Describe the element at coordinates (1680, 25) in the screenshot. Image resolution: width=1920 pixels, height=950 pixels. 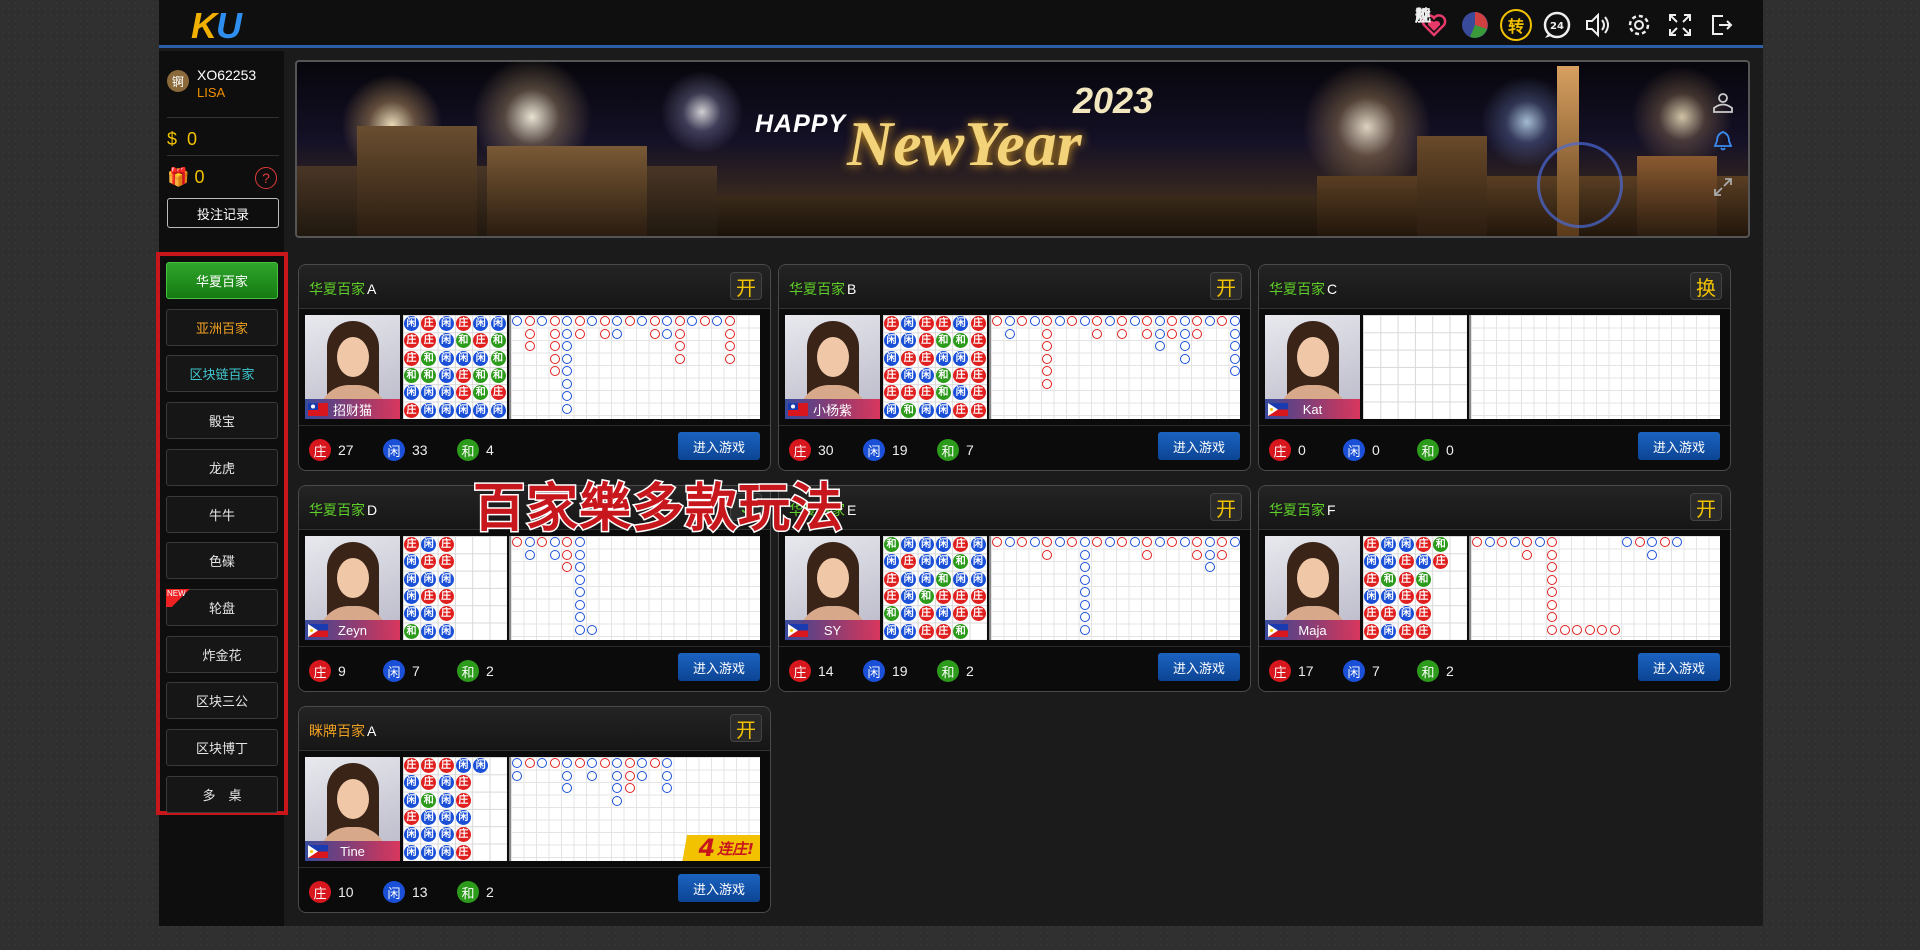
I see `fullscreen-icon` at that location.